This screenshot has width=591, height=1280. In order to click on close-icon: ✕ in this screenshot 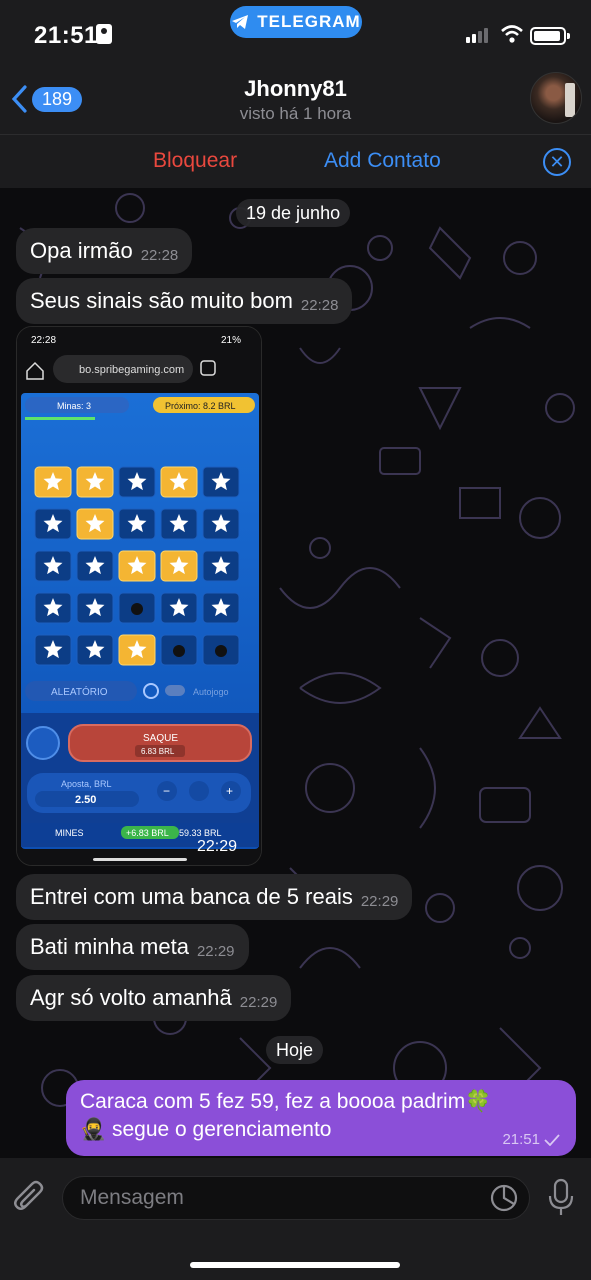, I will do `click(557, 162)`.